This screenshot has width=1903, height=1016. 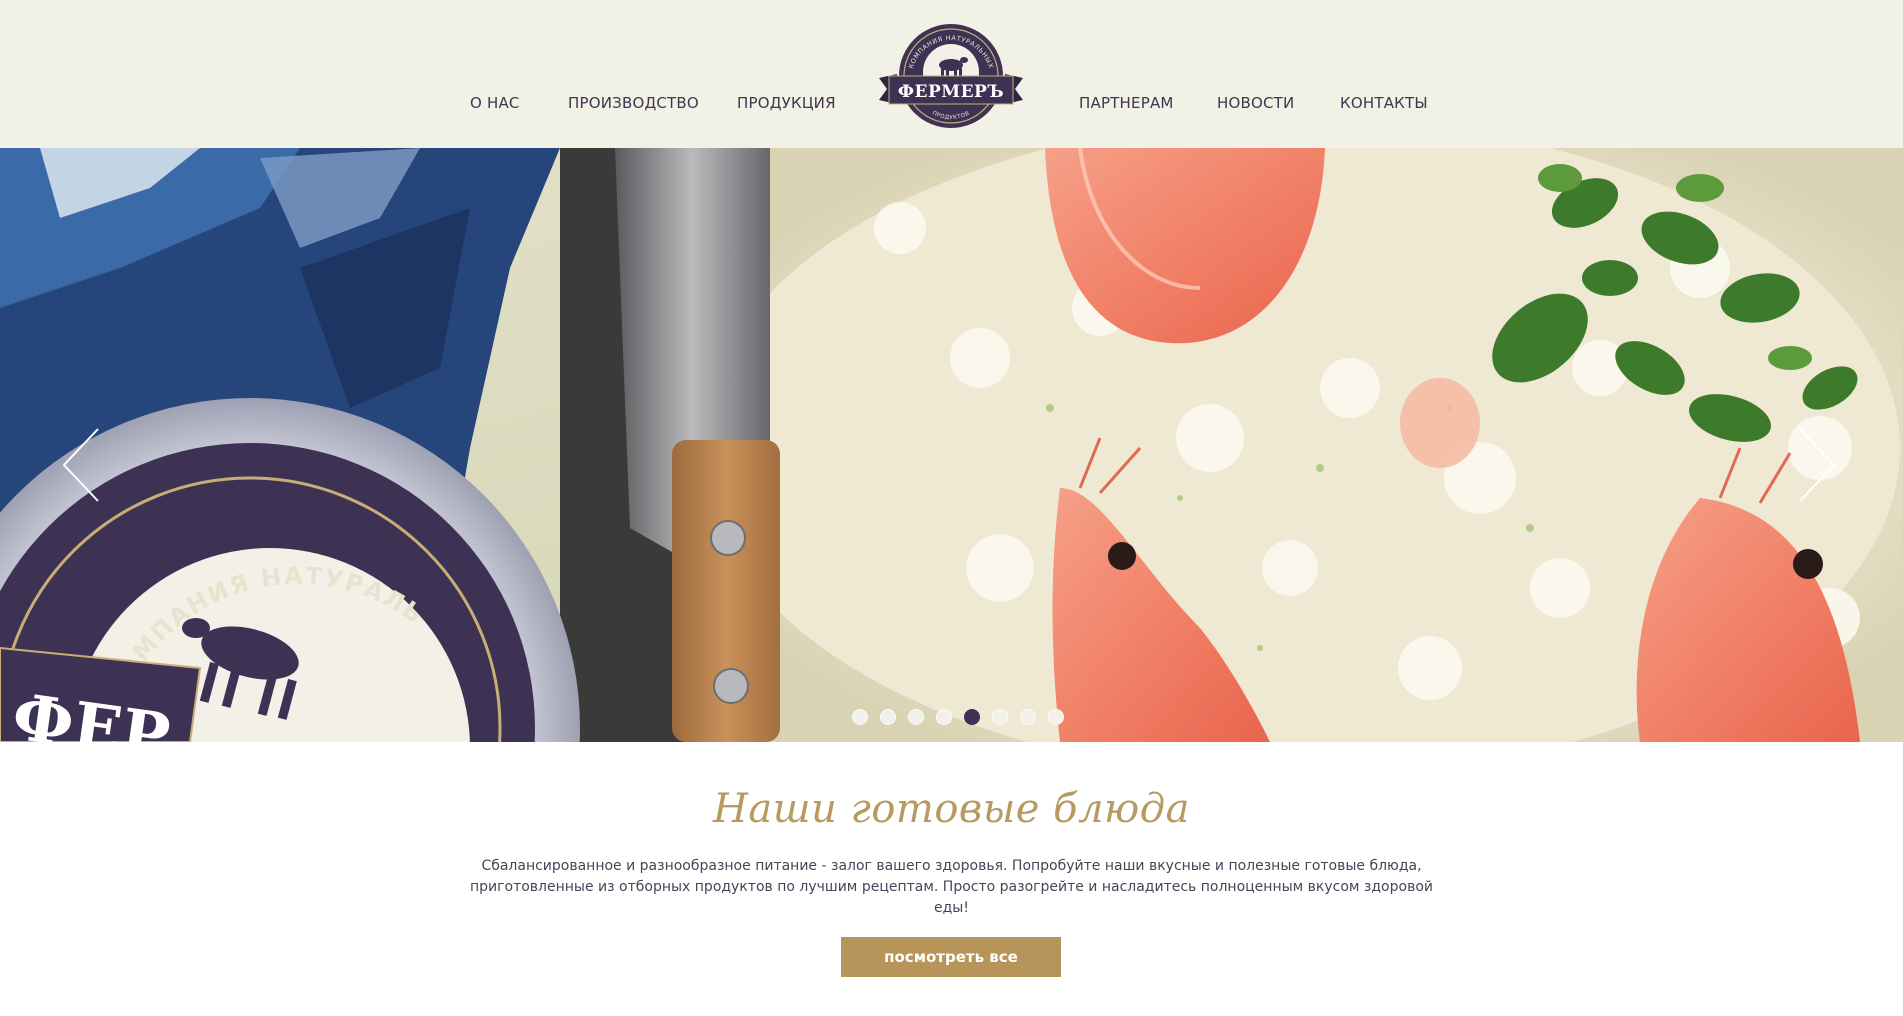 What do you see at coordinates (951, 957) in the screenshot?
I see `view-all-button: посмотреть все` at bounding box center [951, 957].